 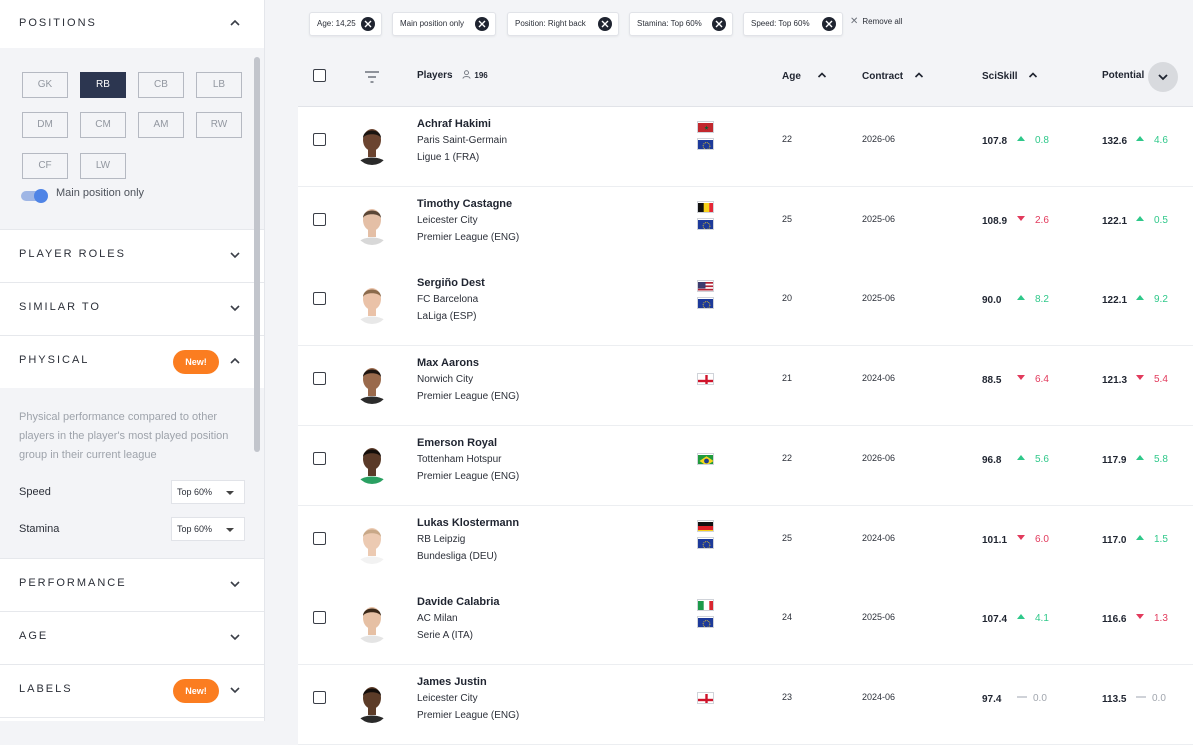 I want to click on age-section: AGE, so click(x=132, y=638).